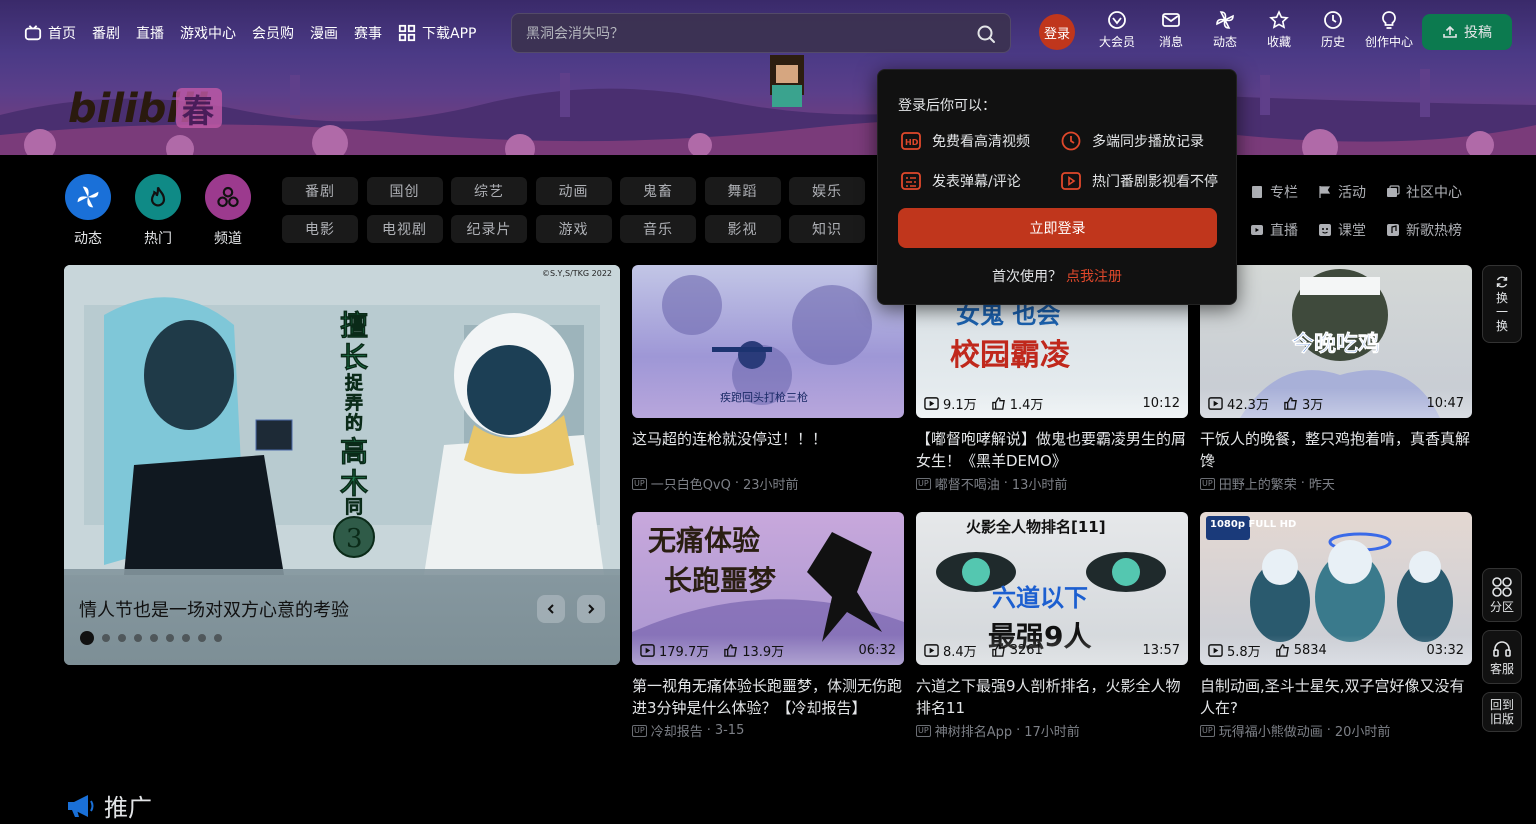 The height and width of the screenshot is (824, 1536). What do you see at coordinates (208, 33) in the screenshot?
I see `nav-game-center: 游戏中心` at bounding box center [208, 33].